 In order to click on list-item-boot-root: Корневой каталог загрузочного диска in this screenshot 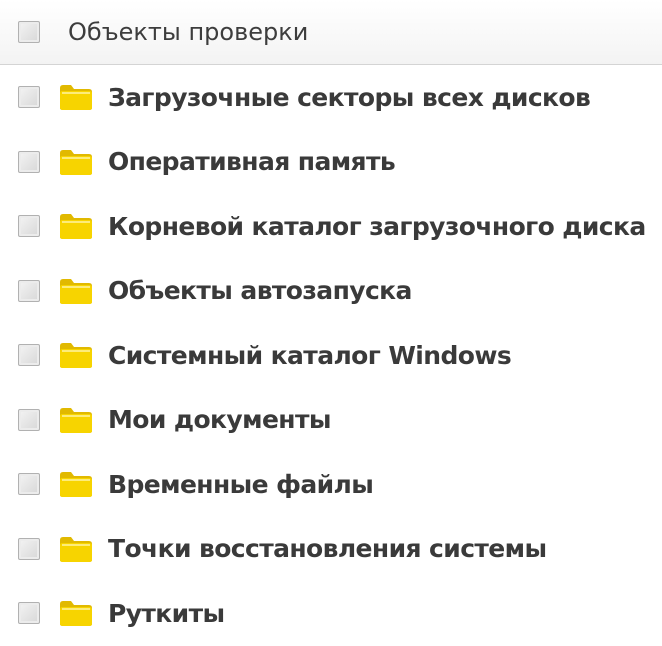, I will do `click(331, 226)`.